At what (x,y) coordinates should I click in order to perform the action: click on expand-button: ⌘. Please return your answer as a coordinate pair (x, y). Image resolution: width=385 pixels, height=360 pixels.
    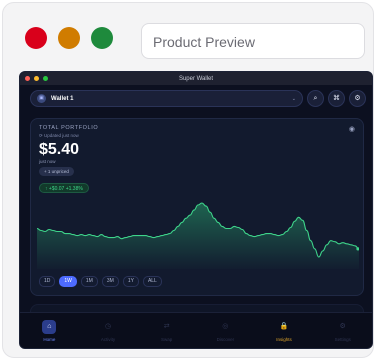
    Looking at the image, I should click on (336, 98).